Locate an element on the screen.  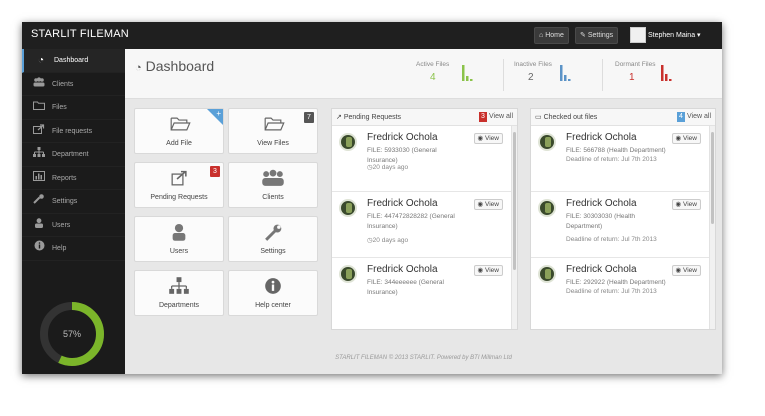
tile-label: View Files is located at coordinates (273, 143).